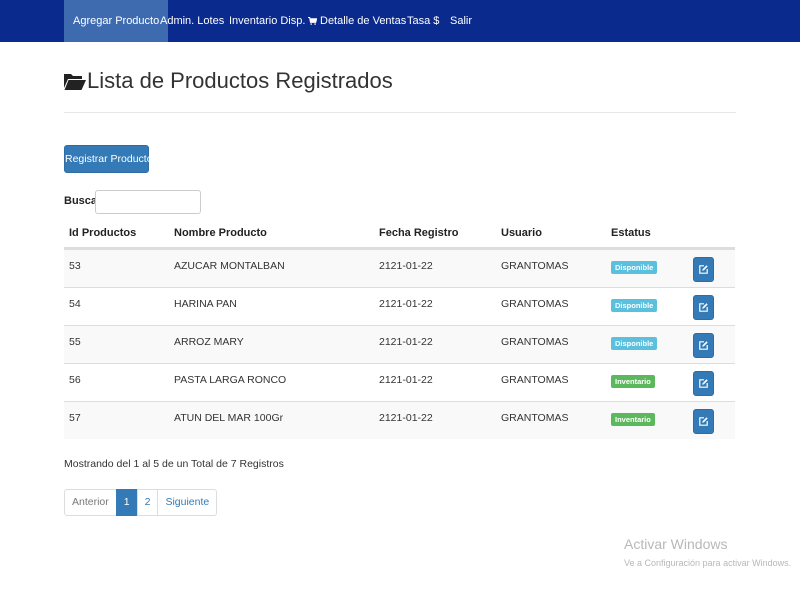 This screenshot has width=800, height=600. Describe the element at coordinates (75, 418) in the screenshot. I see `cell-id: 57` at that location.